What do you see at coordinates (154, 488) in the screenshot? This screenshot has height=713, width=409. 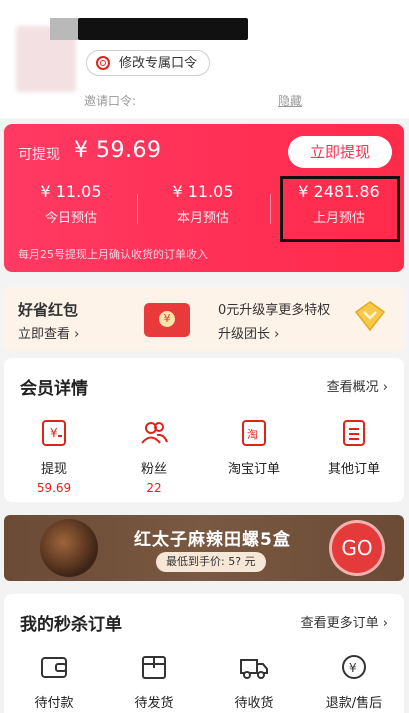 I see `item-value: 22` at bounding box center [154, 488].